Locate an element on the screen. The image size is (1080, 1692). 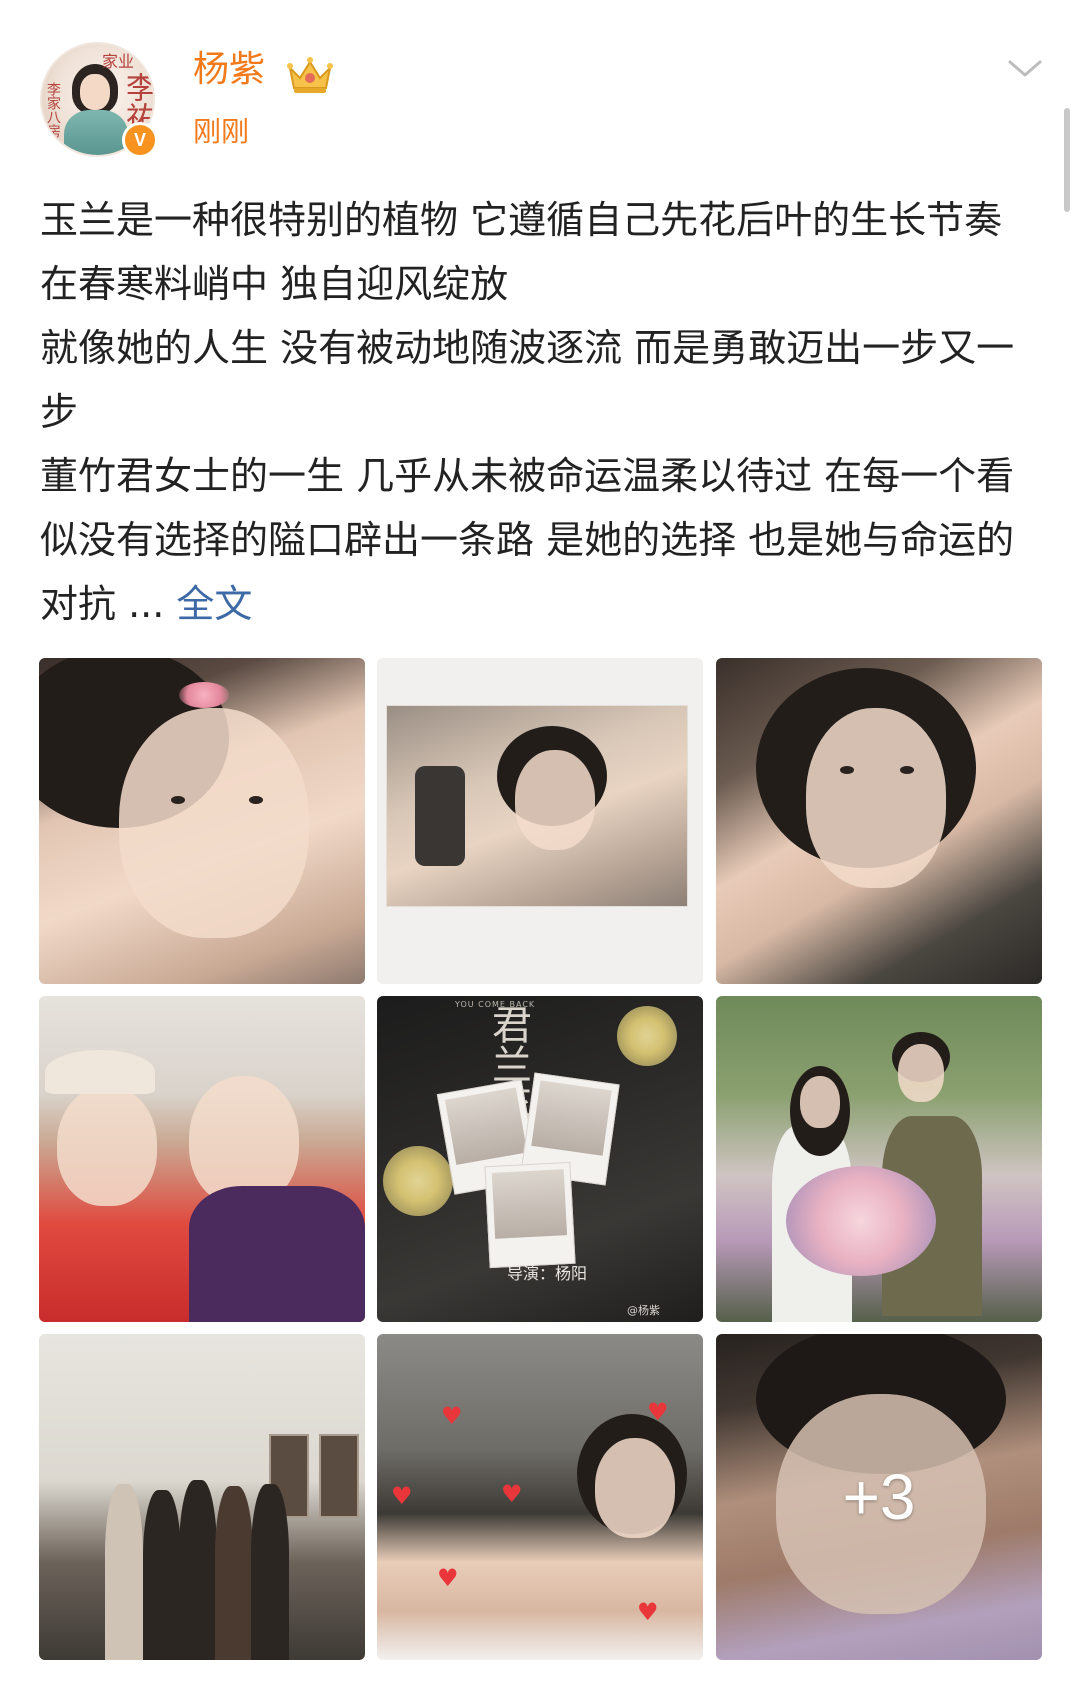
more-images-count: +3 is located at coordinates (879, 1497).